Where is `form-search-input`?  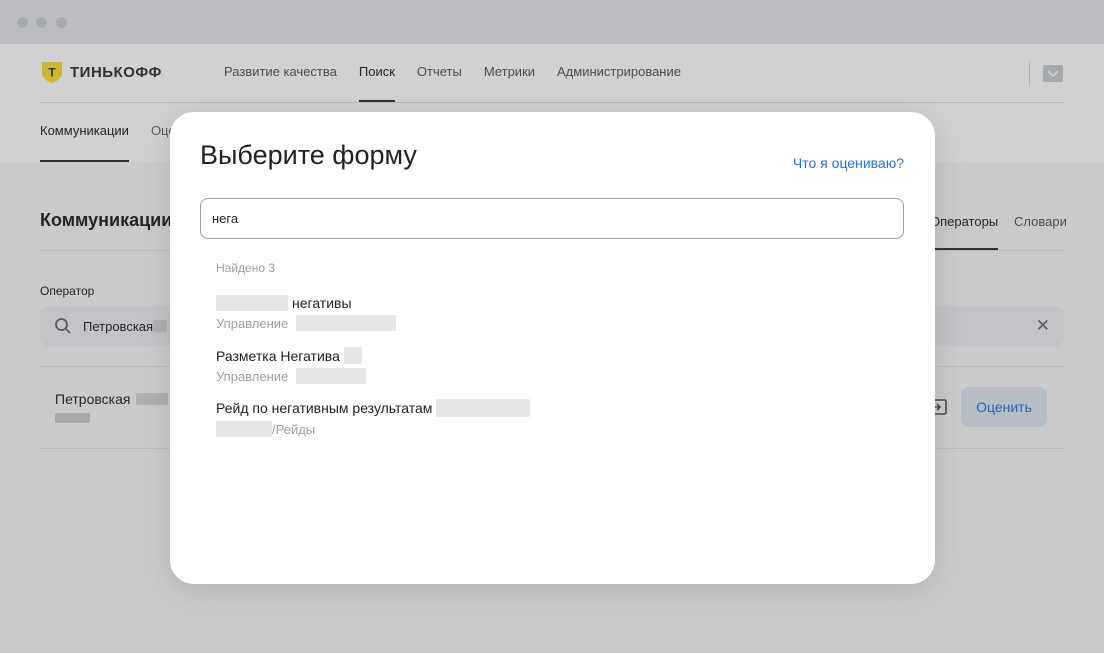
form-search-input is located at coordinates (552, 218).